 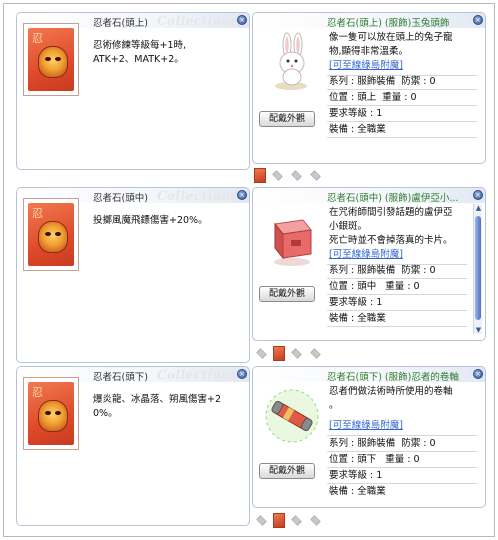 I want to click on card-description: 投擲風魔飛鏢傷害+20%。, so click(x=150, y=220).